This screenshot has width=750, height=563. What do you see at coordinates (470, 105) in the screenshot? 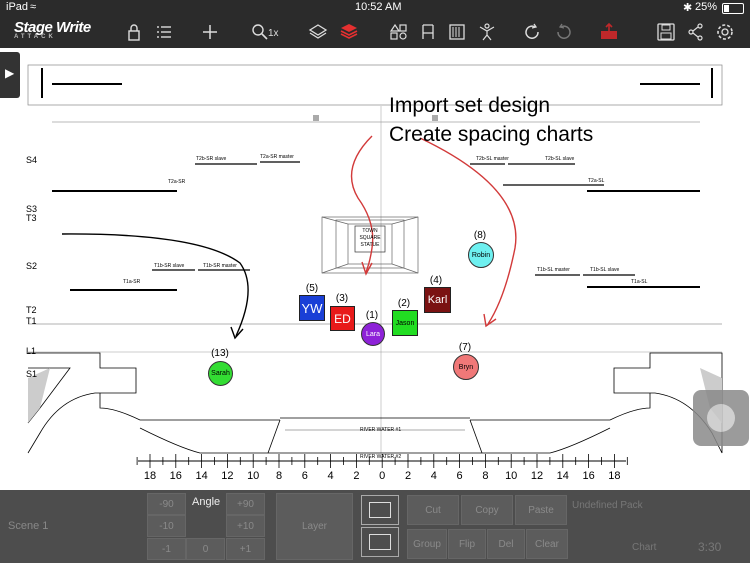
I see `annotation-line-1: Import set design` at bounding box center [470, 105].